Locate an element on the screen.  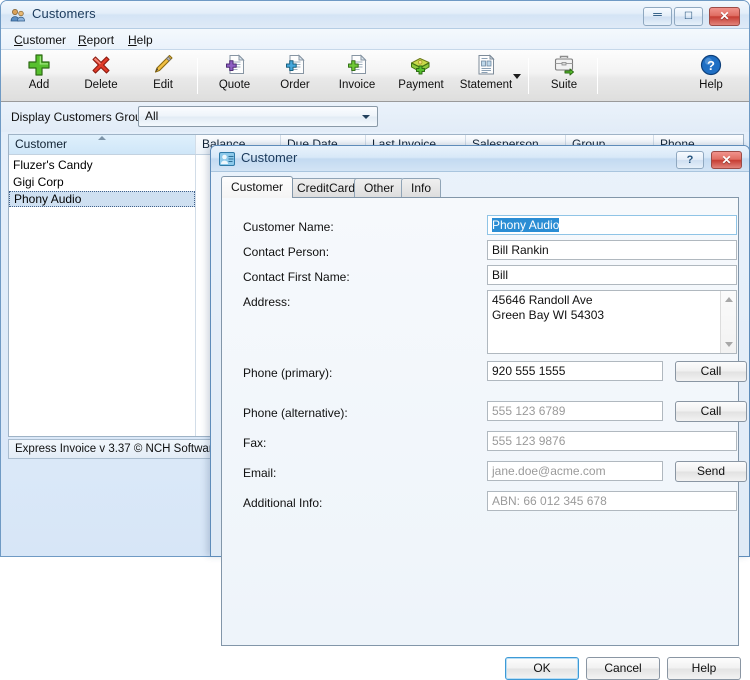
green-plus-icon is located at coordinates (39, 65).